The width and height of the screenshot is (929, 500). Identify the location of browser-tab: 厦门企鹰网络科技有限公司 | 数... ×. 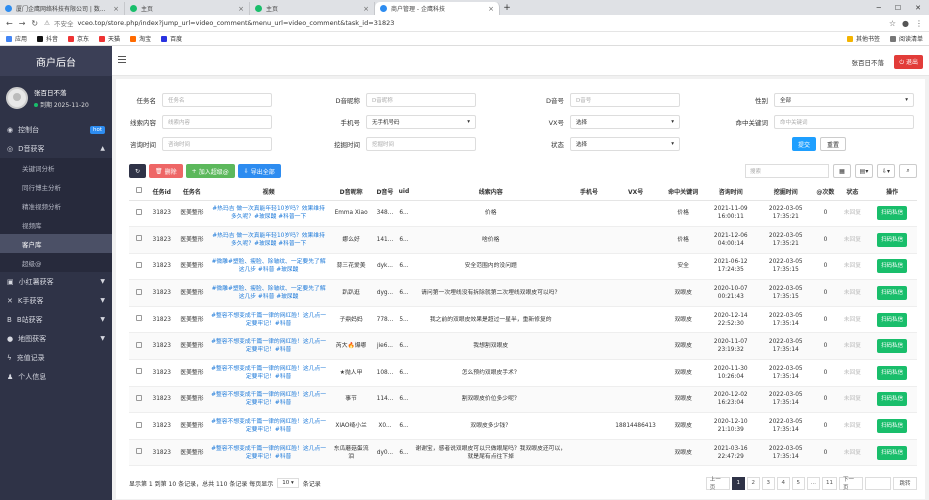
(62, 8).